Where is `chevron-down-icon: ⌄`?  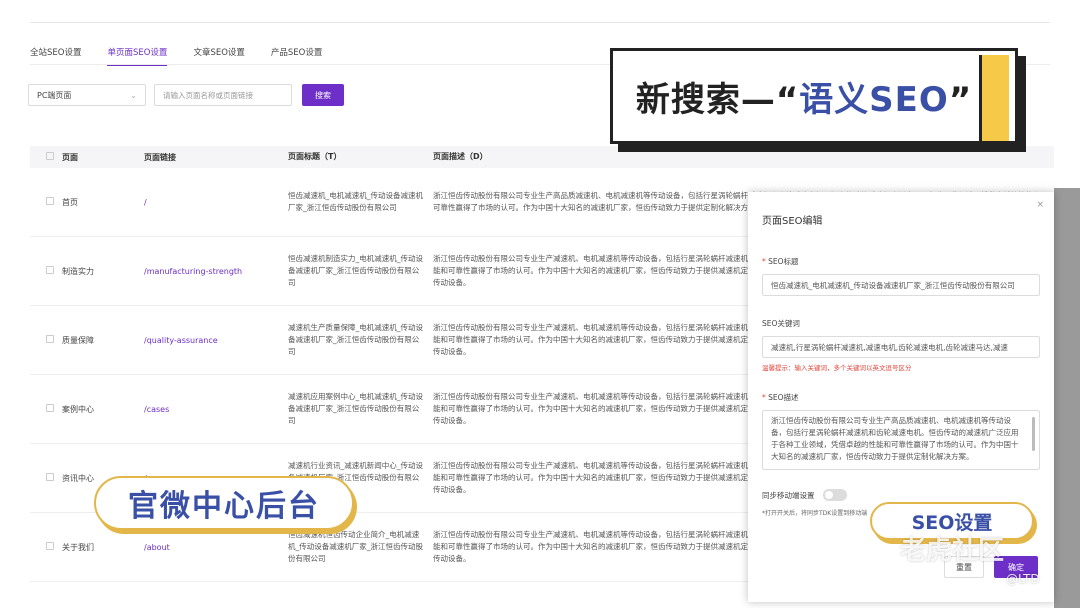
chevron-down-icon: ⌄ is located at coordinates (133, 95).